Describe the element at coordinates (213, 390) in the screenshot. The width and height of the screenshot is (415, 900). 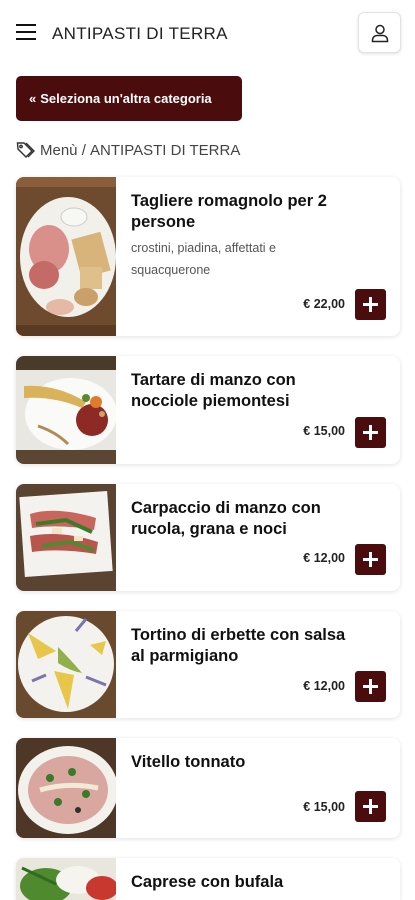
I see `item-name: Tartare di manzo con nocciole piemontesi` at that location.